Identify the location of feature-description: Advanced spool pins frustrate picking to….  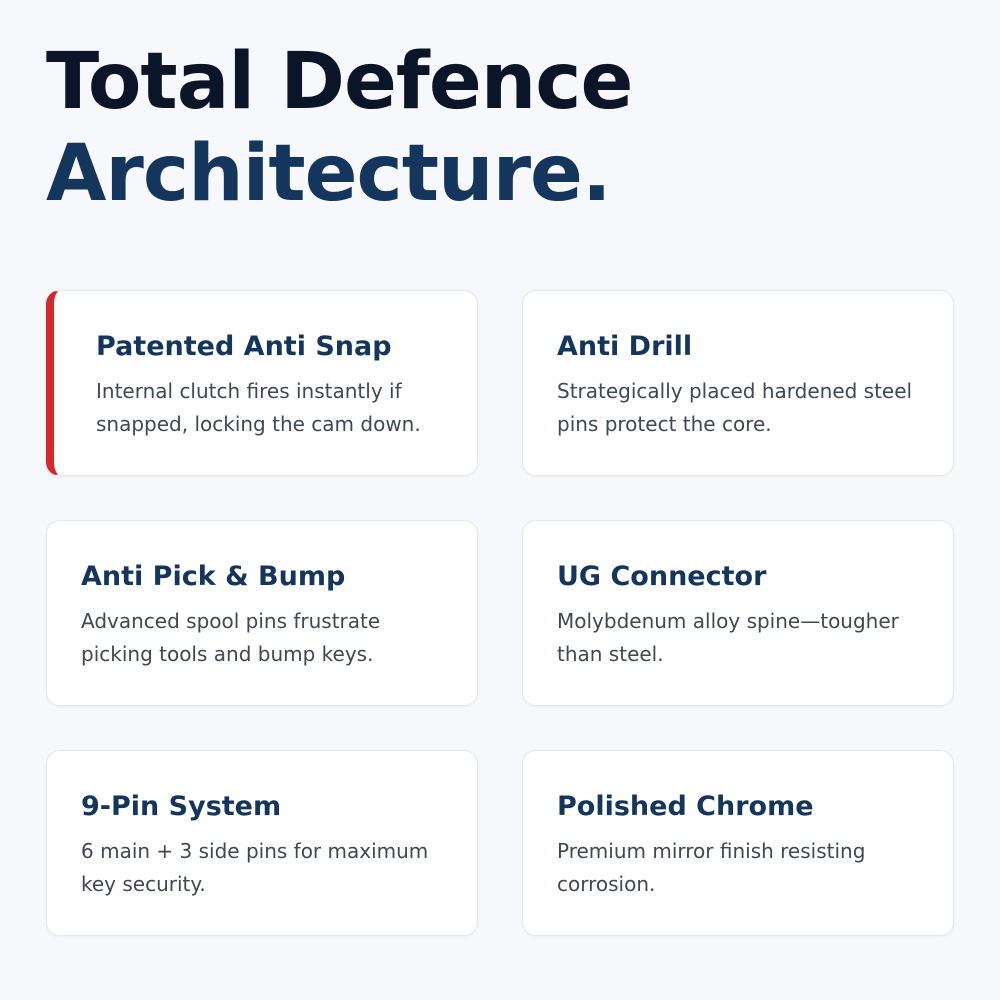
(231, 637).